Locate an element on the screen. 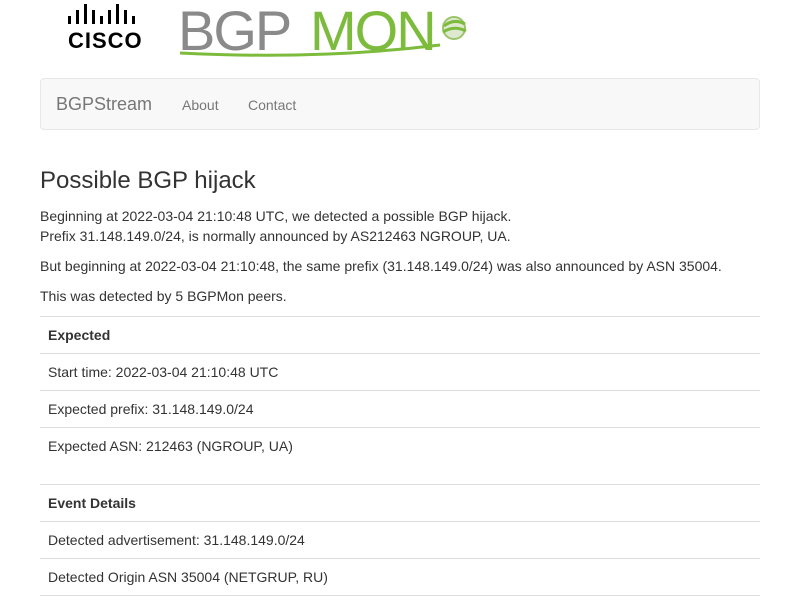 The width and height of the screenshot is (800, 600). table-row: Detected advertisement: 31.148.149.0/24 is located at coordinates (400, 539).